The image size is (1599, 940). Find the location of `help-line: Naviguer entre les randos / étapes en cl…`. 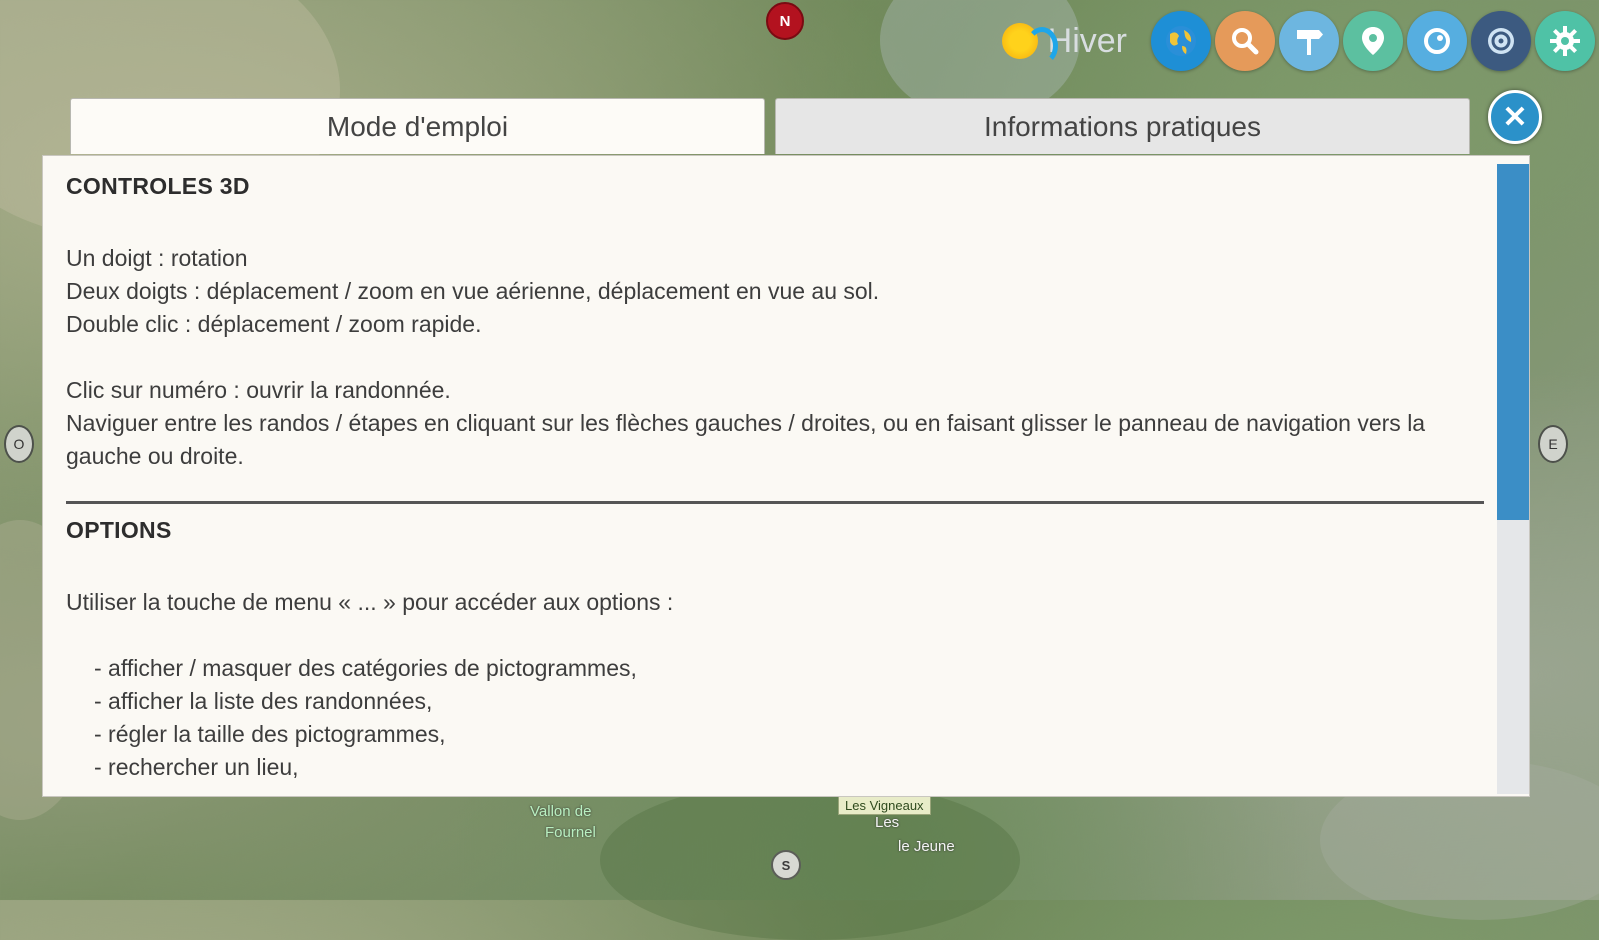

help-line: Naviguer entre les randos / étapes en cl… is located at coordinates (746, 439).